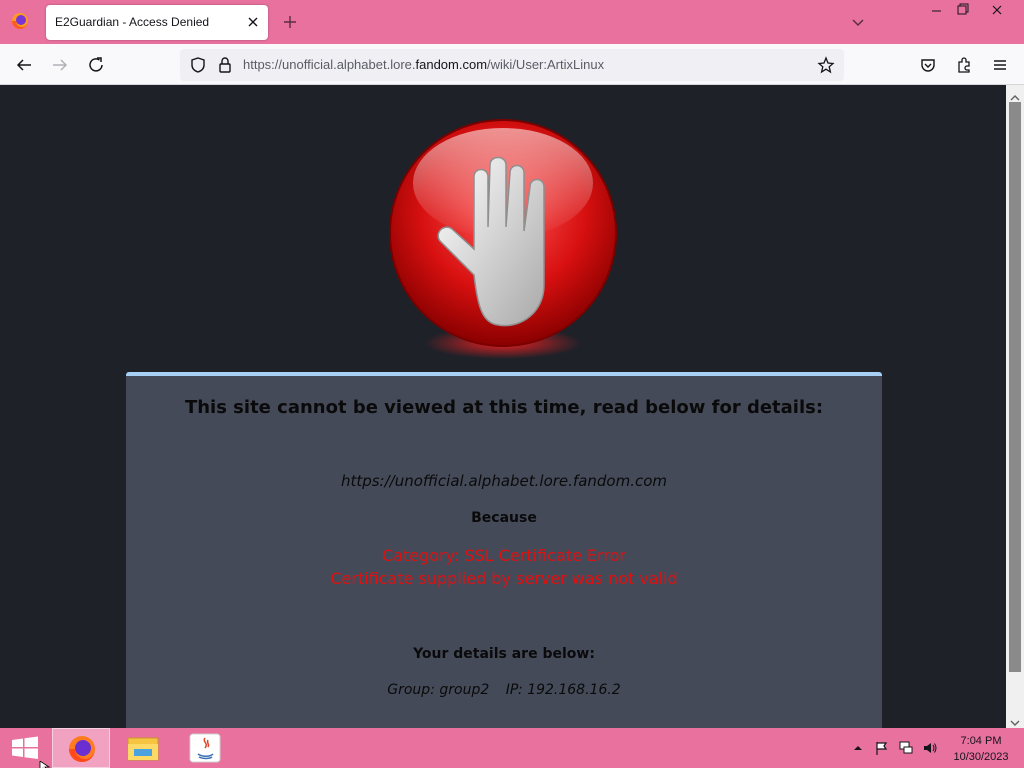 The width and height of the screenshot is (1024, 768). What do you see at coordinates (906, 748) in the screenshot?
I see `network-icon` at bounding box center [906, 748].